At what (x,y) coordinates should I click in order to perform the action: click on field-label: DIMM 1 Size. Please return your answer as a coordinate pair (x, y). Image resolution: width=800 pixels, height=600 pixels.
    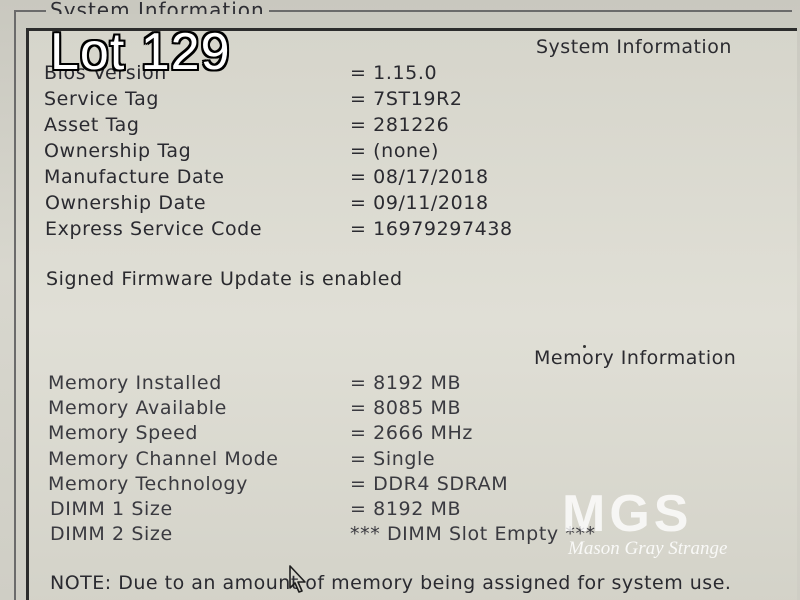
    Looking at the image, I should click on (111, 509).